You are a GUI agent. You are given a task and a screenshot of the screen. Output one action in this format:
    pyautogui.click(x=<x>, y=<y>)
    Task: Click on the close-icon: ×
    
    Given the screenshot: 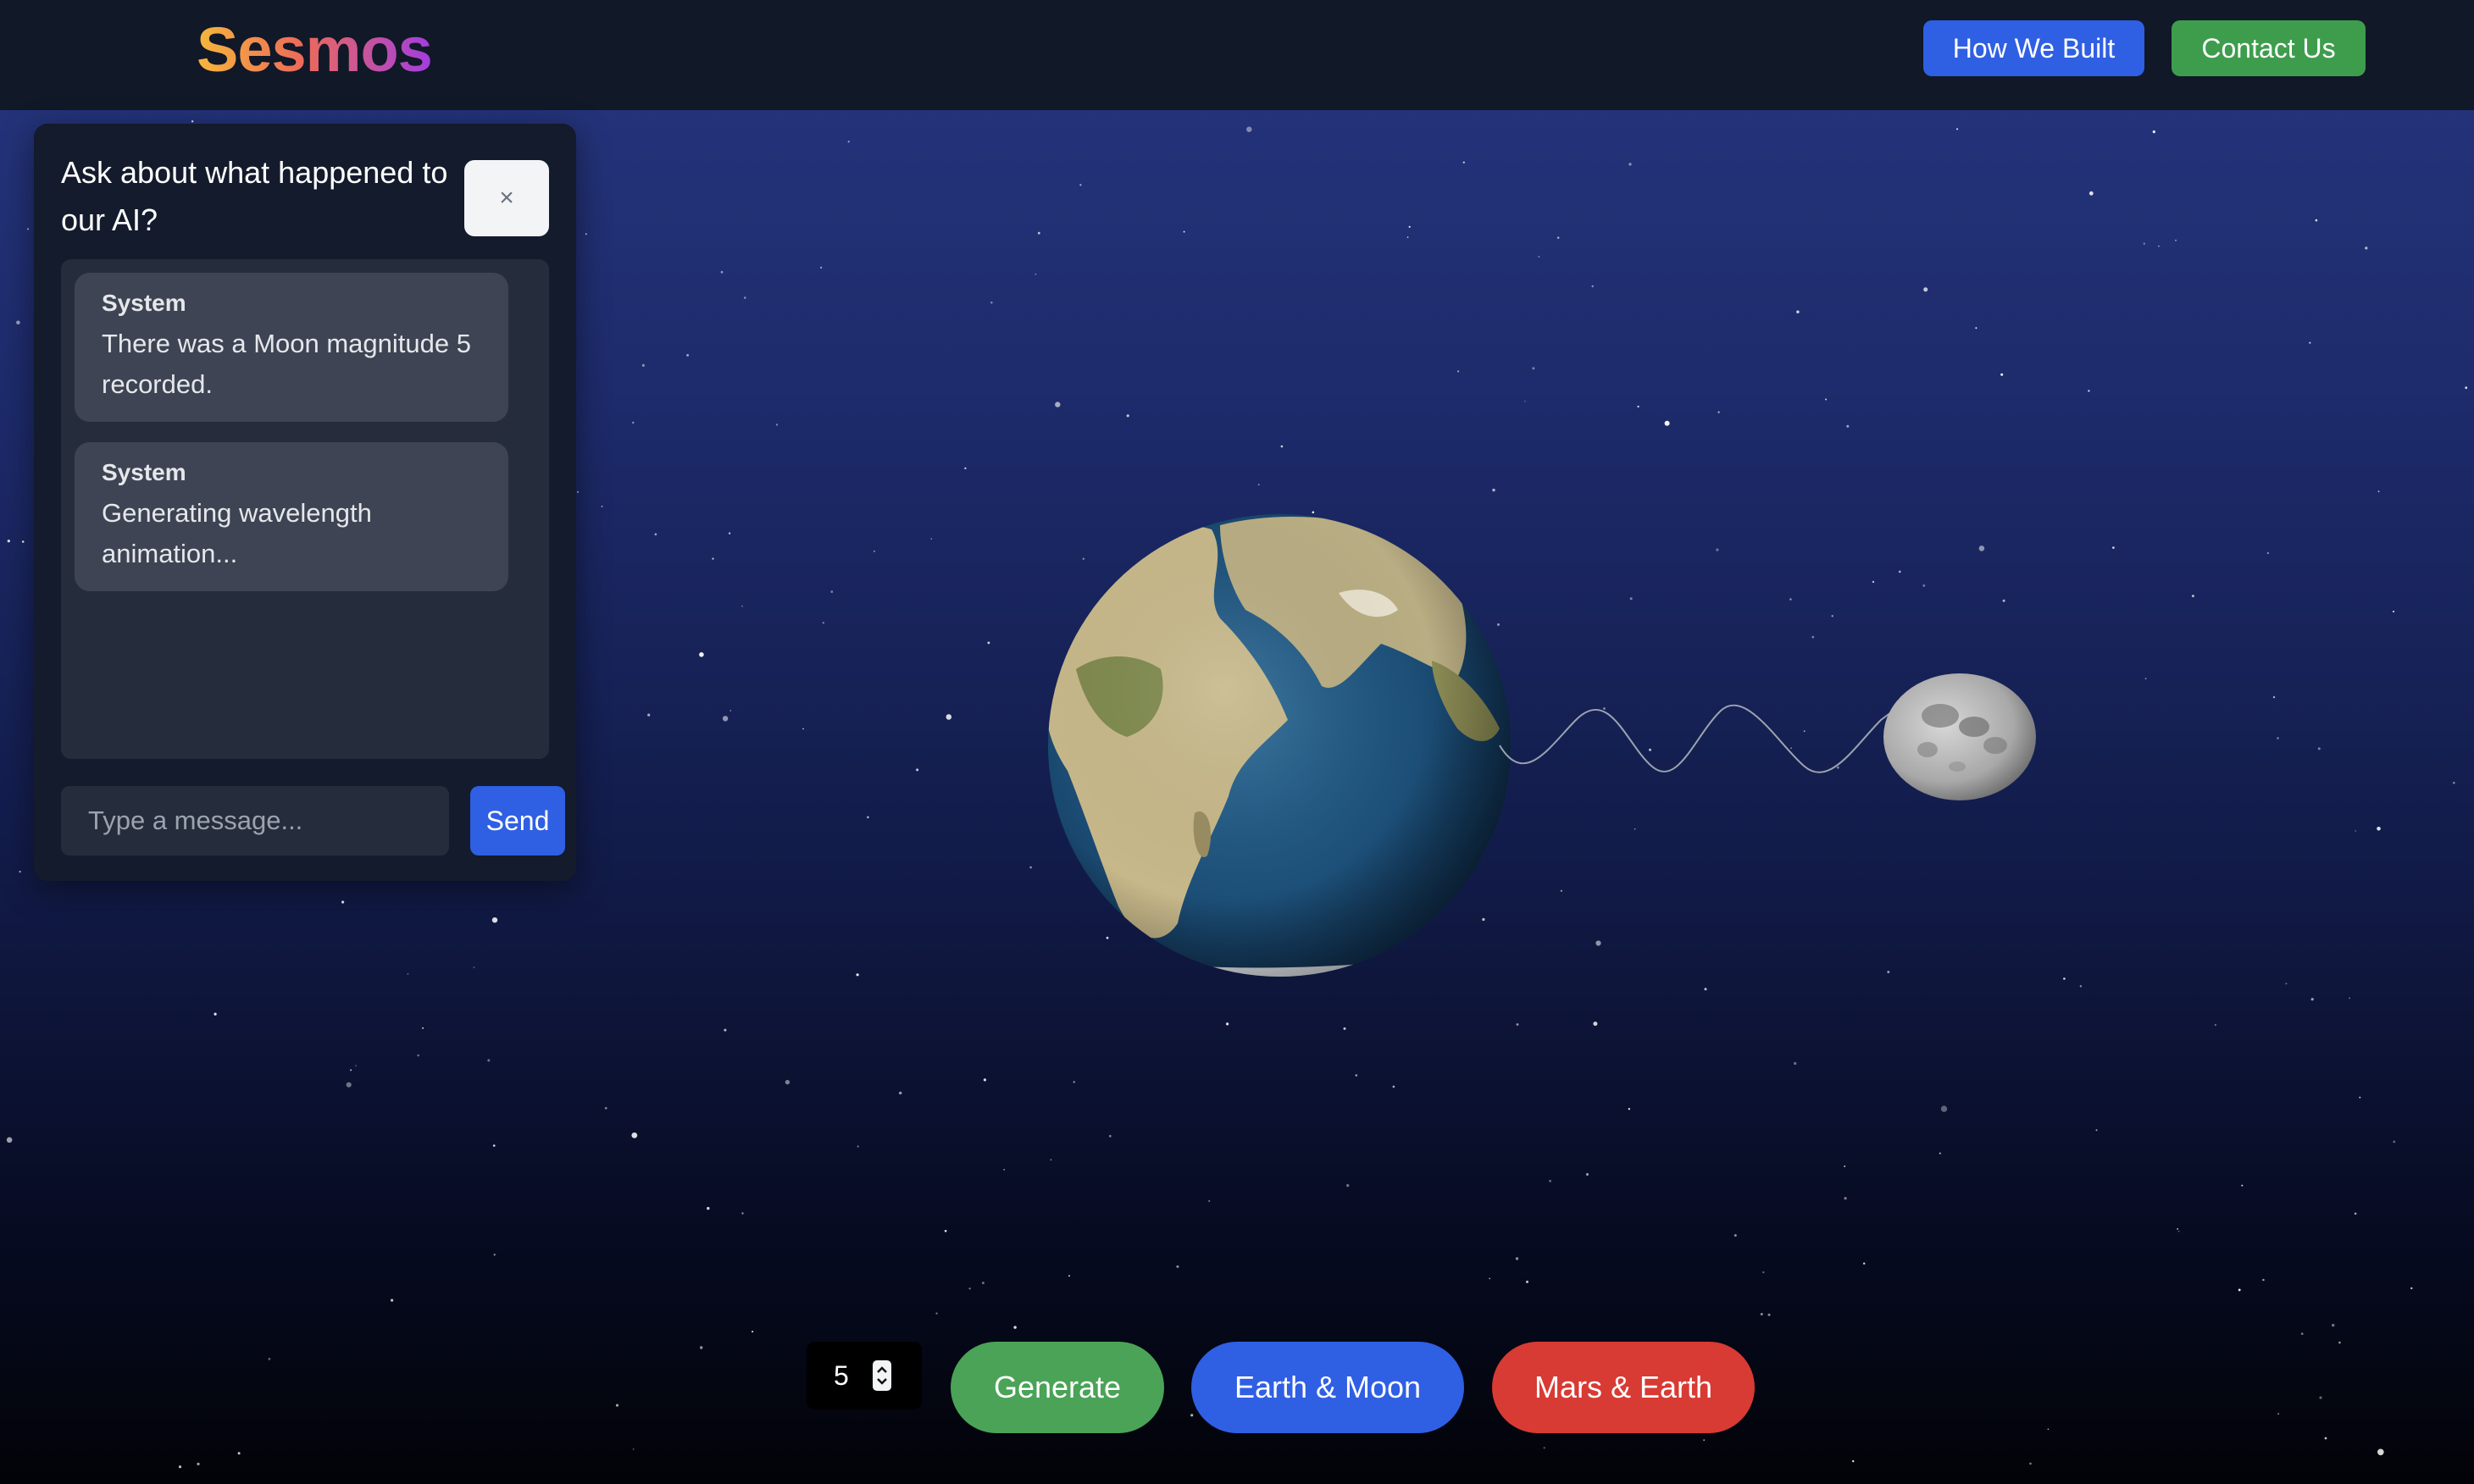 What is the action you would take?
    pyautogui.click(x=506, y=198)
    